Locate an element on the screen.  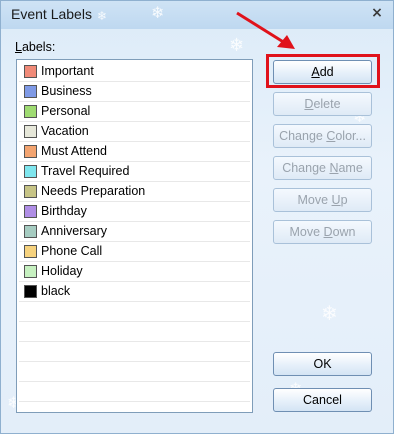
list-item: Anniversary is located at coordinates (134, 232).